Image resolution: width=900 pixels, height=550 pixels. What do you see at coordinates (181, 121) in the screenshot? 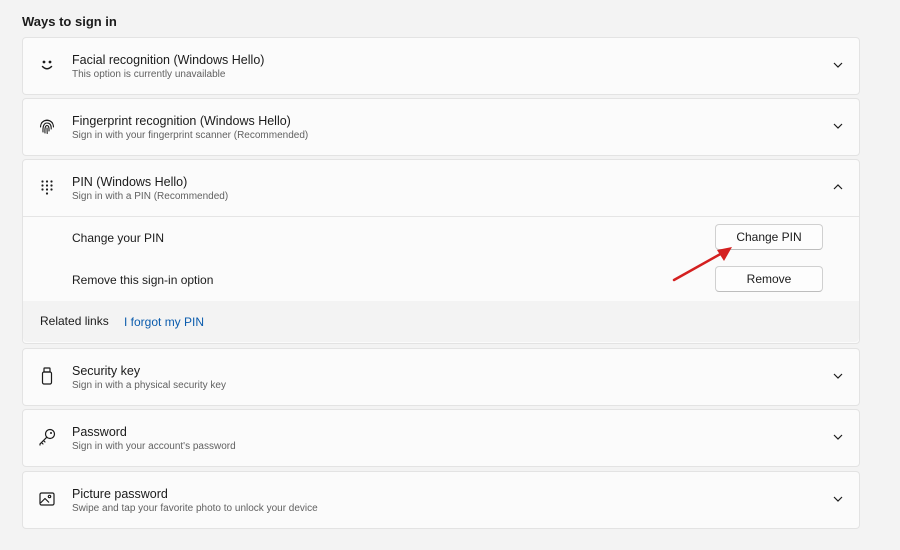
I see `fingerprint-title: Fingerprint recognition (Windows Hello)` at bounding box center [181, 121].